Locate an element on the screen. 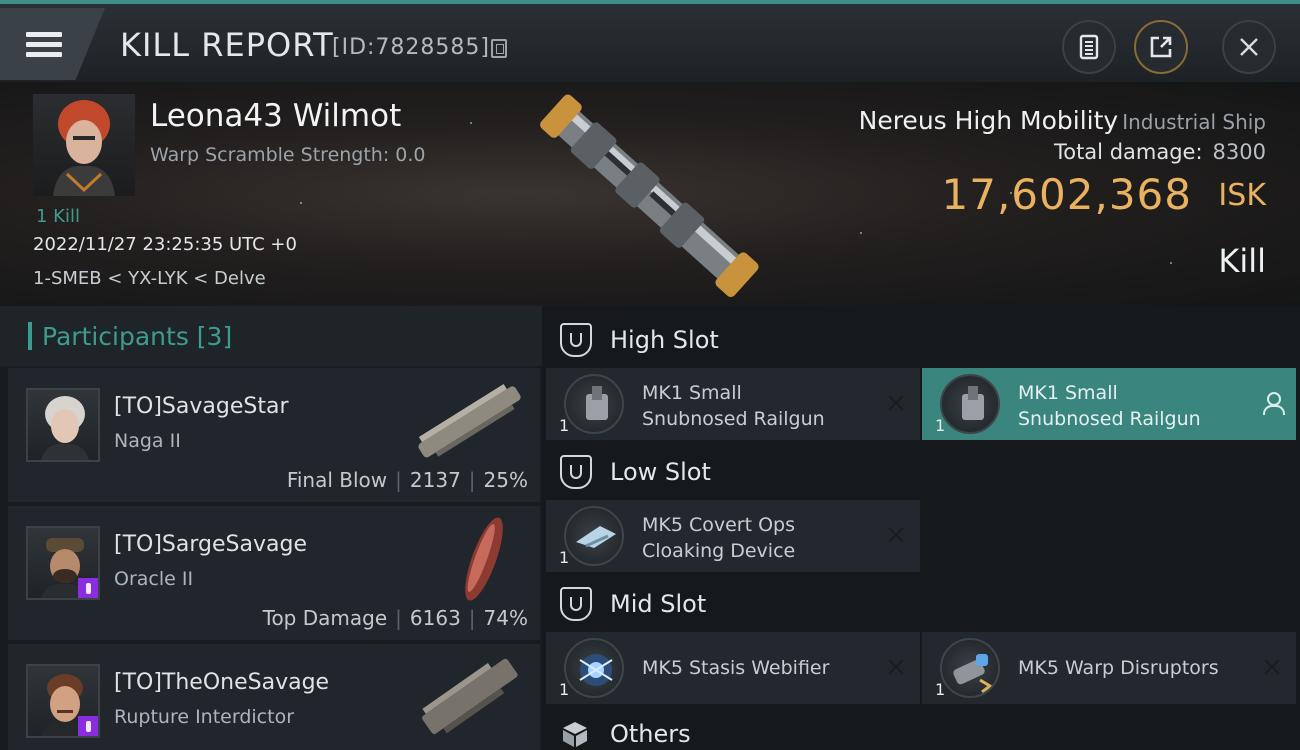  kill-location: 1-SMEB < YX-LYK < Delve is located at coordinates (149, 278).